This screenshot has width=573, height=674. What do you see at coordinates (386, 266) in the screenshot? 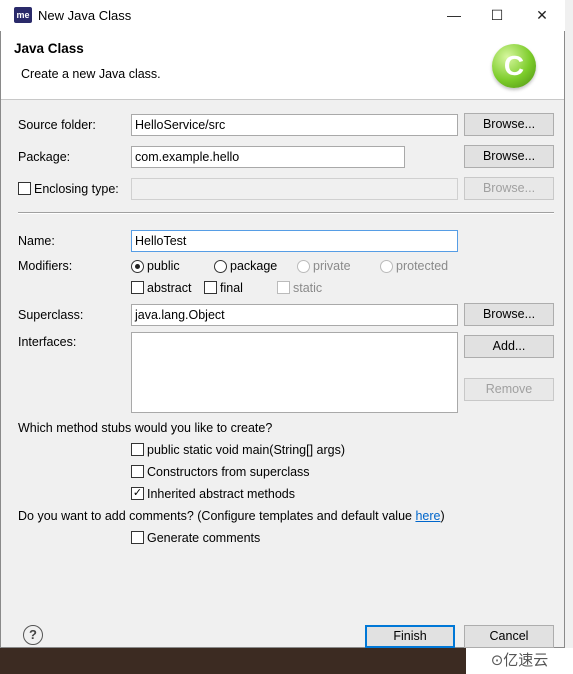
I see `protected-radio` at bounding box center [386, 266].